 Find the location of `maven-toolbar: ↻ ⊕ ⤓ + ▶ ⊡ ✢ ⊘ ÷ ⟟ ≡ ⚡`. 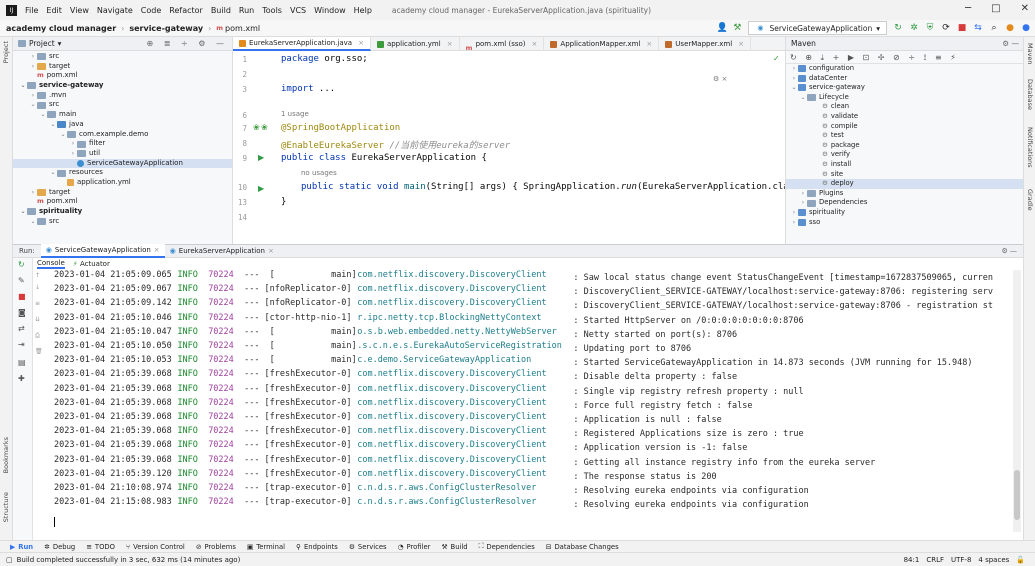

maven-toolbar: ↻ ⊕ ⤓ + ▶ ⊡ ✢ ⊘ ÷ ⟟ ≡ ⚡ is located at coordinates (904, 57).